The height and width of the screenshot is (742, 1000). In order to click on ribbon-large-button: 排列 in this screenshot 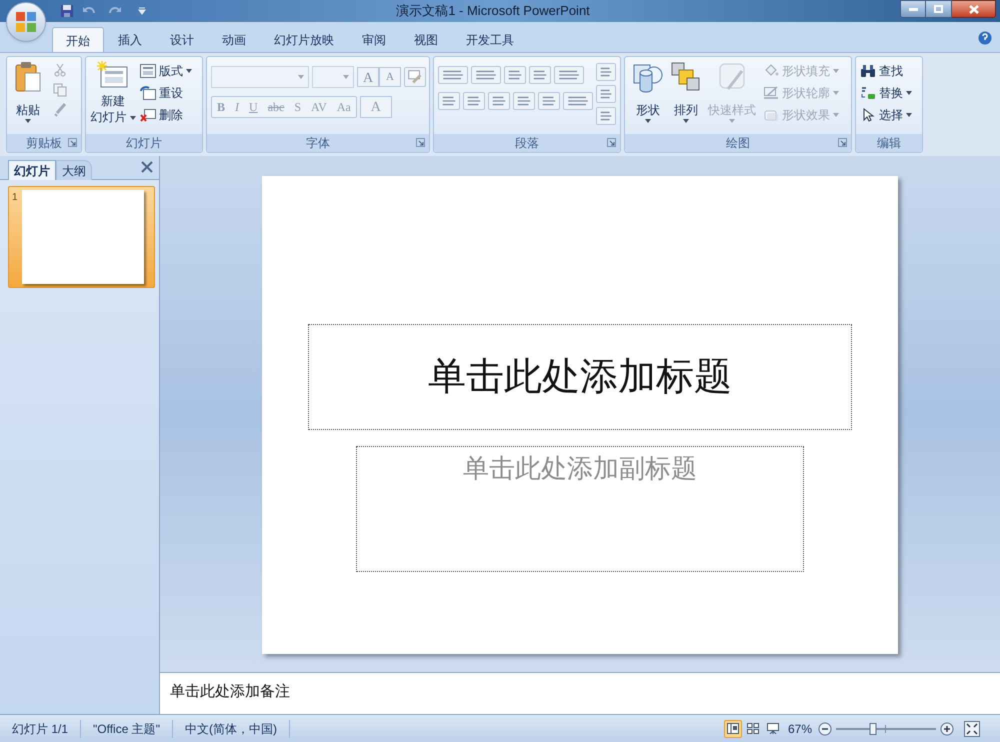, I will do `click(686, 92)`.